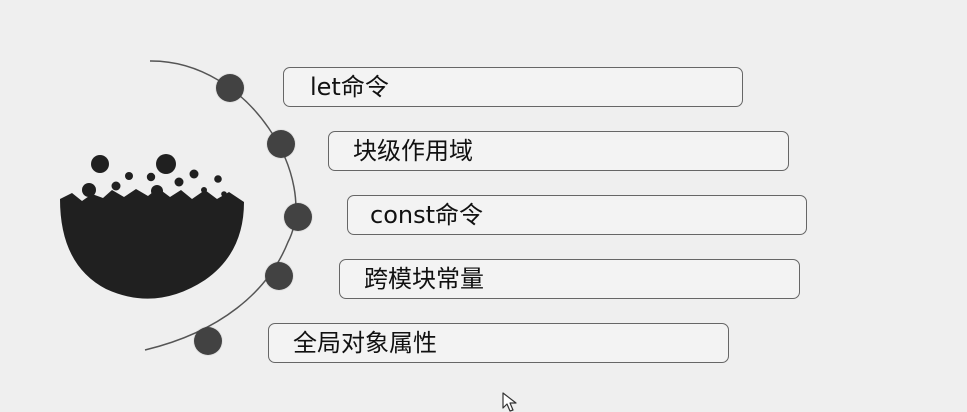  Describe the element at coordinates (513, 87) in the screenshot. I see `diagram-item-box: let命令` at that location.